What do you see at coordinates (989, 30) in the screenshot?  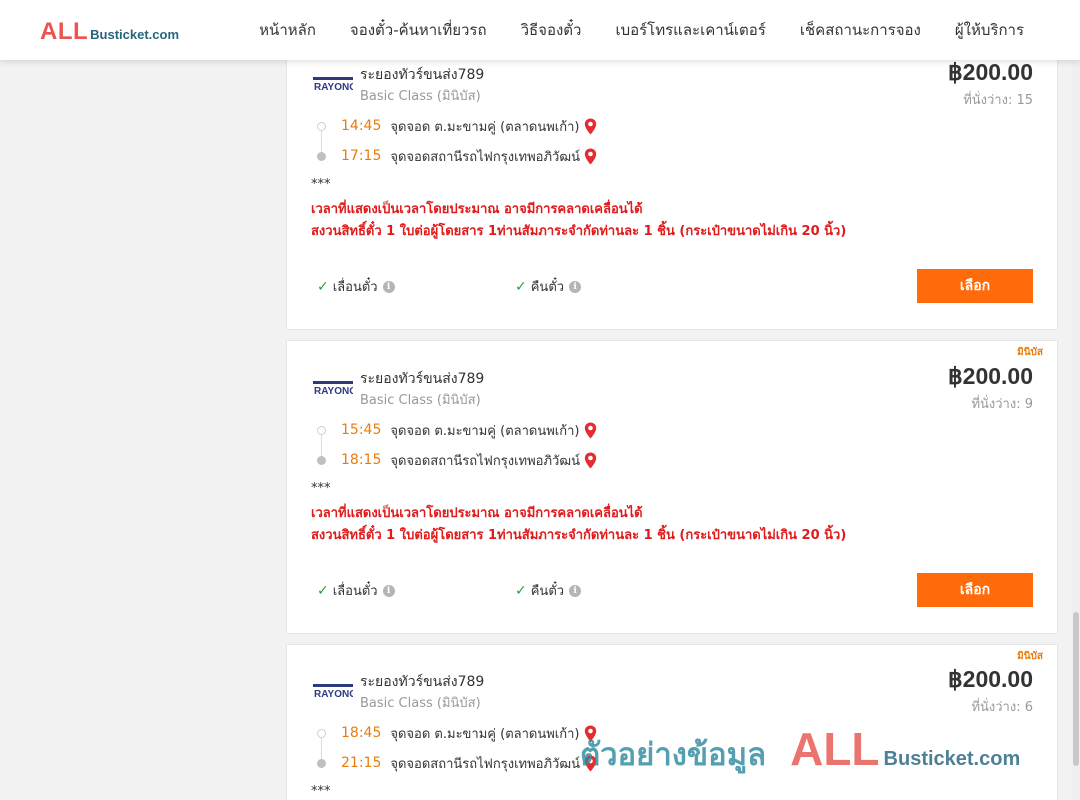 I see `nav-operators: ผู้ให้บริการ` at bounding box center [989, 30].